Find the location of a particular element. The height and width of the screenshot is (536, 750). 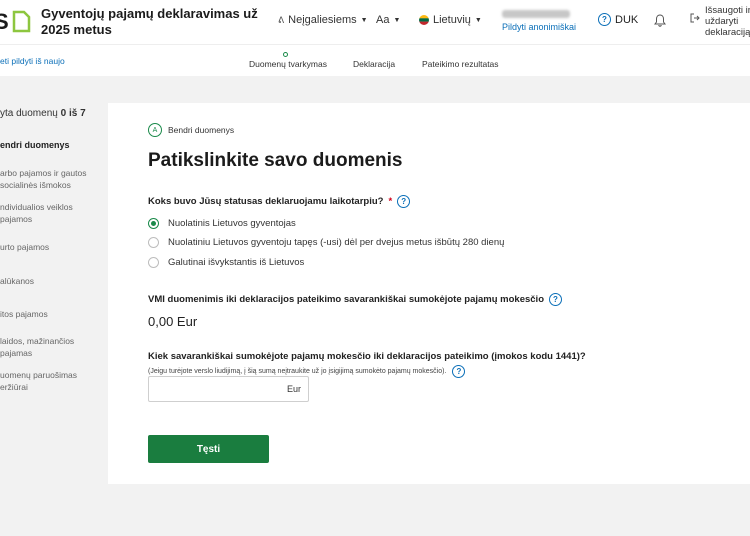

section-label: Bendri duomenys is located at coordinates (201, 130).